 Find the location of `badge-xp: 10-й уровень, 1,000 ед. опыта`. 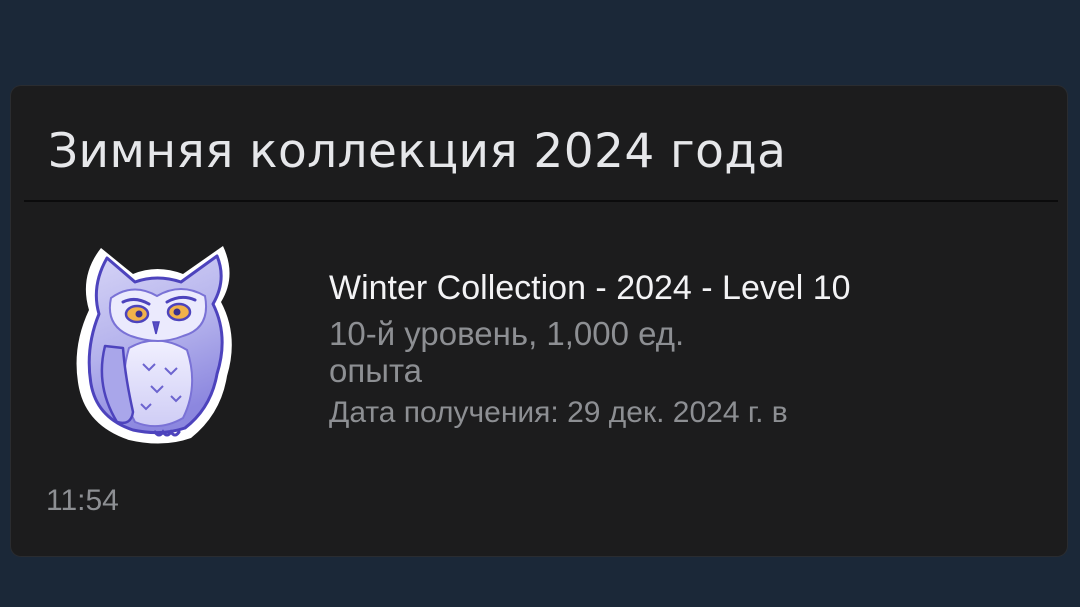

badge-xp: 10-й уровень, 1,000 ед. опыта is located at coordinates (507, 352).